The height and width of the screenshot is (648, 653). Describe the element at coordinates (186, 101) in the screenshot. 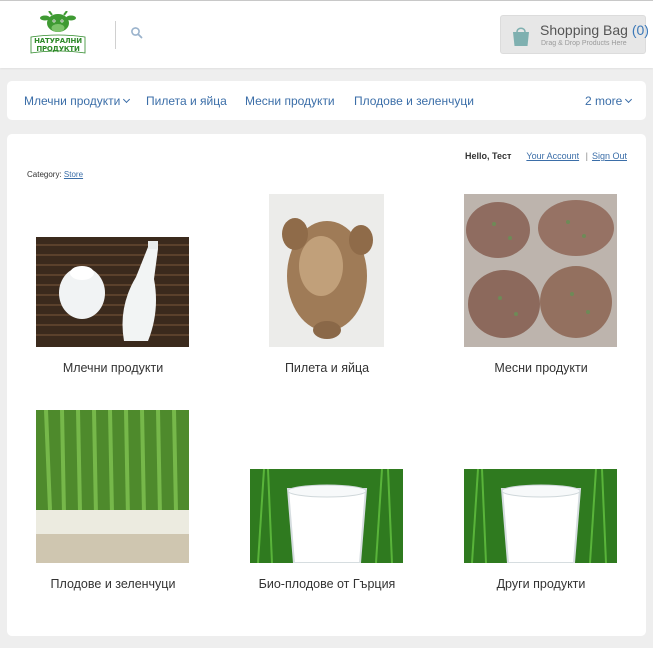

I see `nav-item-chicken-eggs: Пилета и яйца` at that location.